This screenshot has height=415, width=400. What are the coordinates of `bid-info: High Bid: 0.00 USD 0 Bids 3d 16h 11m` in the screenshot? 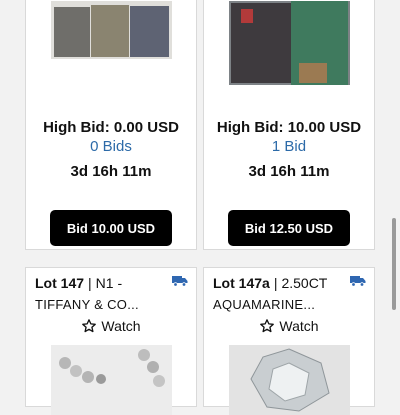 It's located at (111, 150).